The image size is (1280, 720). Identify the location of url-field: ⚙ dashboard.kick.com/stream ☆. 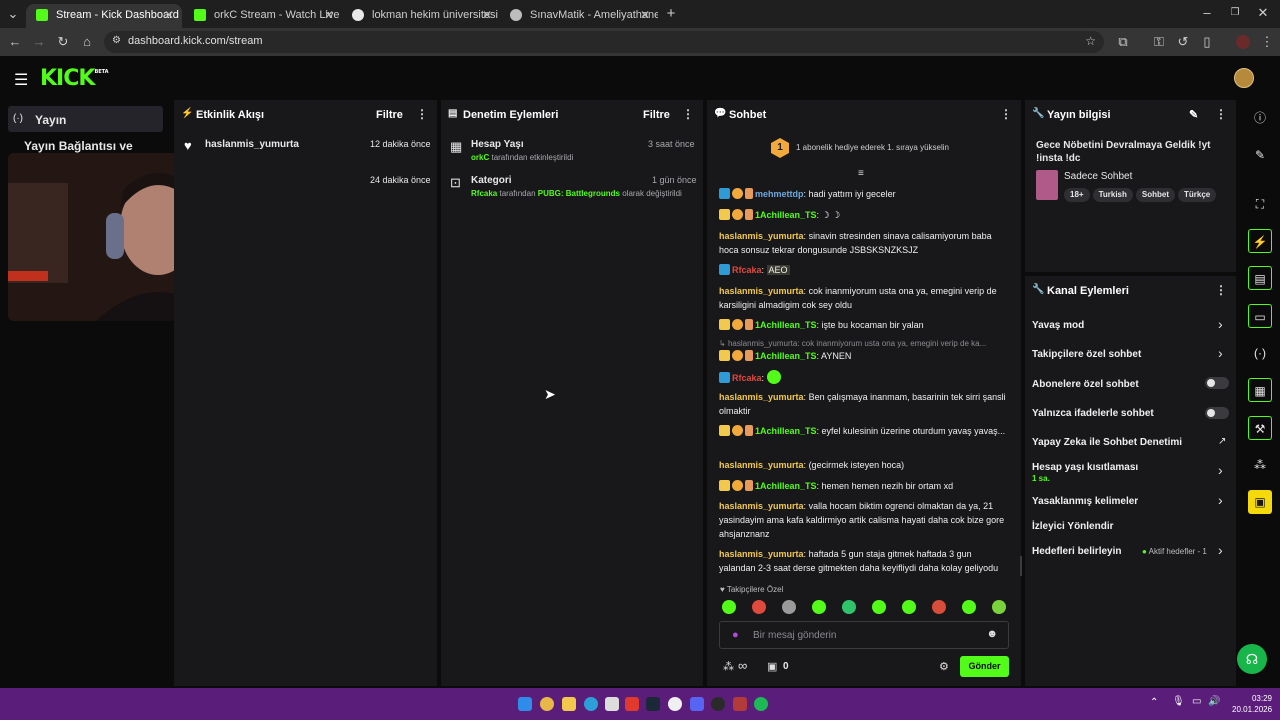
(604, 42).